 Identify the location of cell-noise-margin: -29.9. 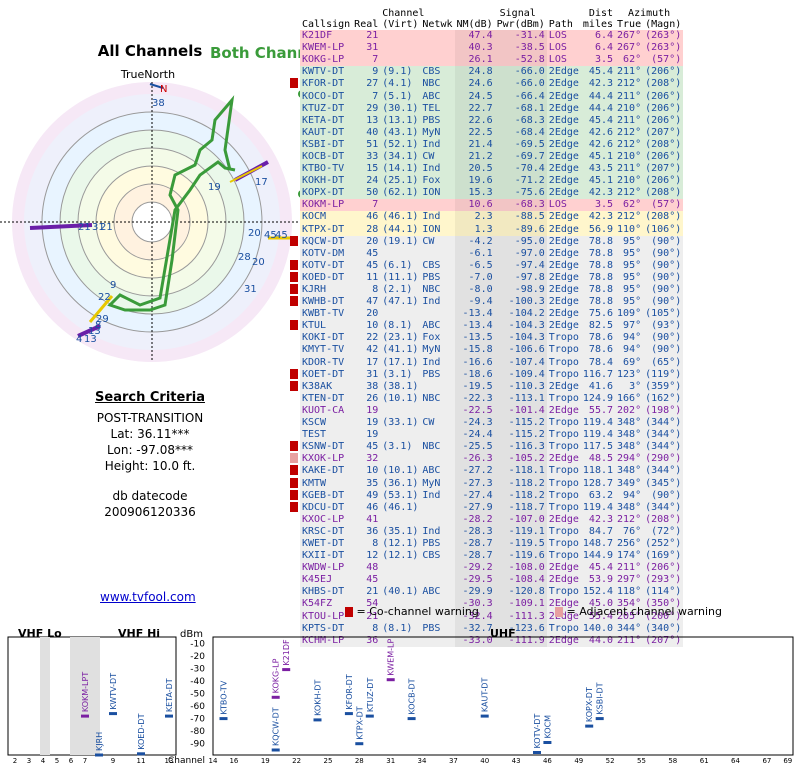
(474, 592).